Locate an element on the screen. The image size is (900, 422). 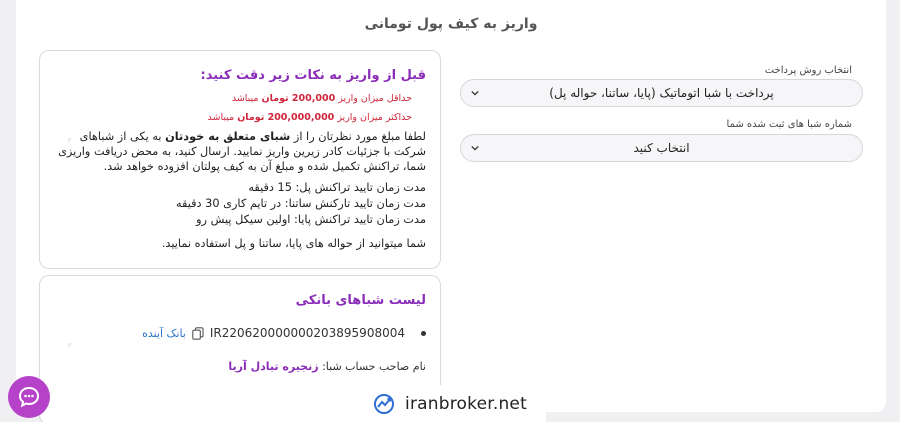
sheba-select-value: انتخاب کنید is located at coordinates (661, 148).